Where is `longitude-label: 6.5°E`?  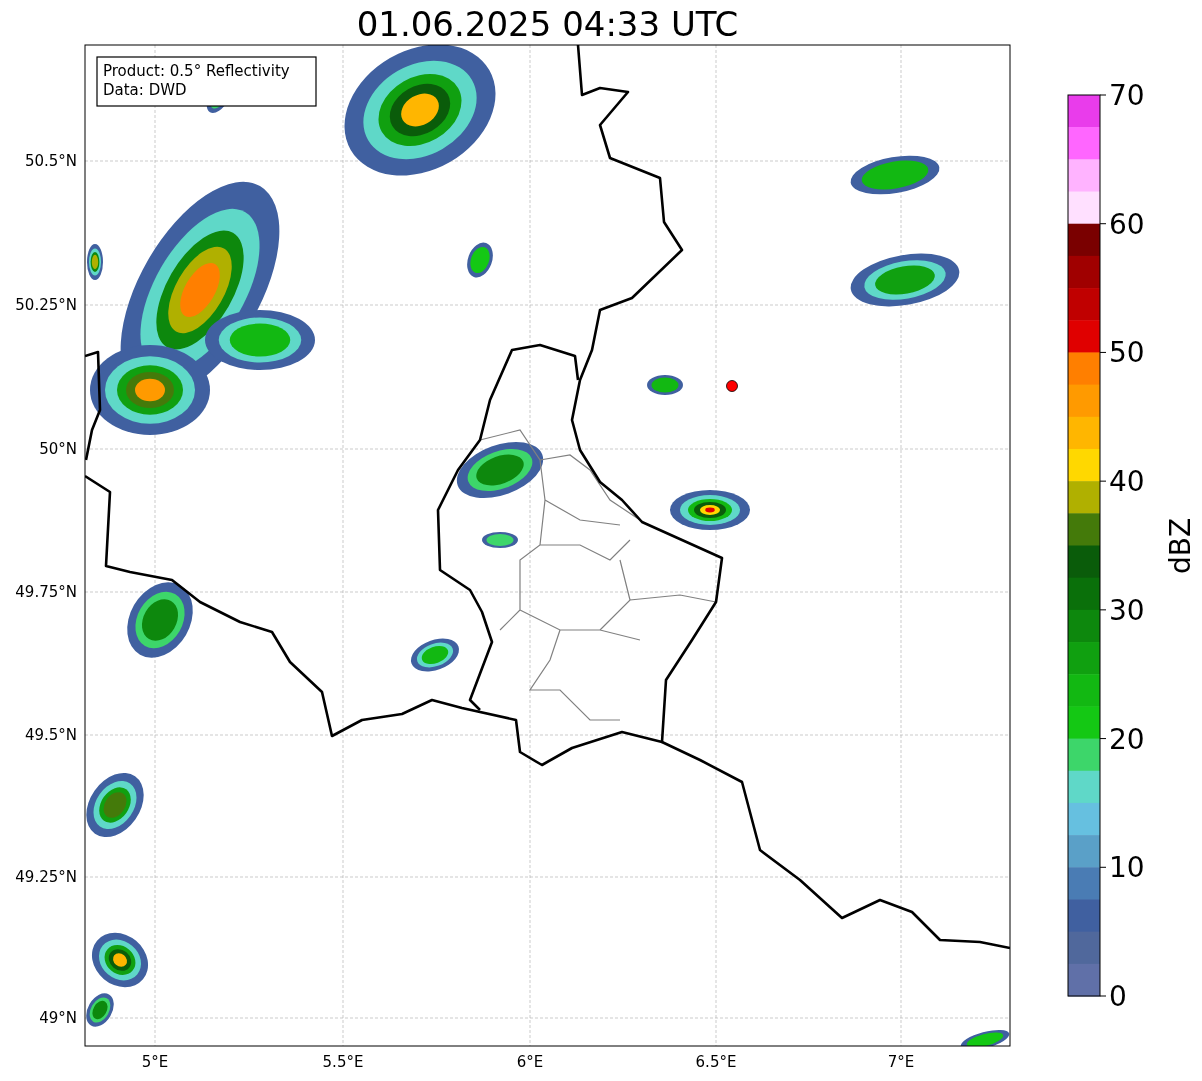
longitude-label: 6.5°E is located at coordinates (716, 1062).